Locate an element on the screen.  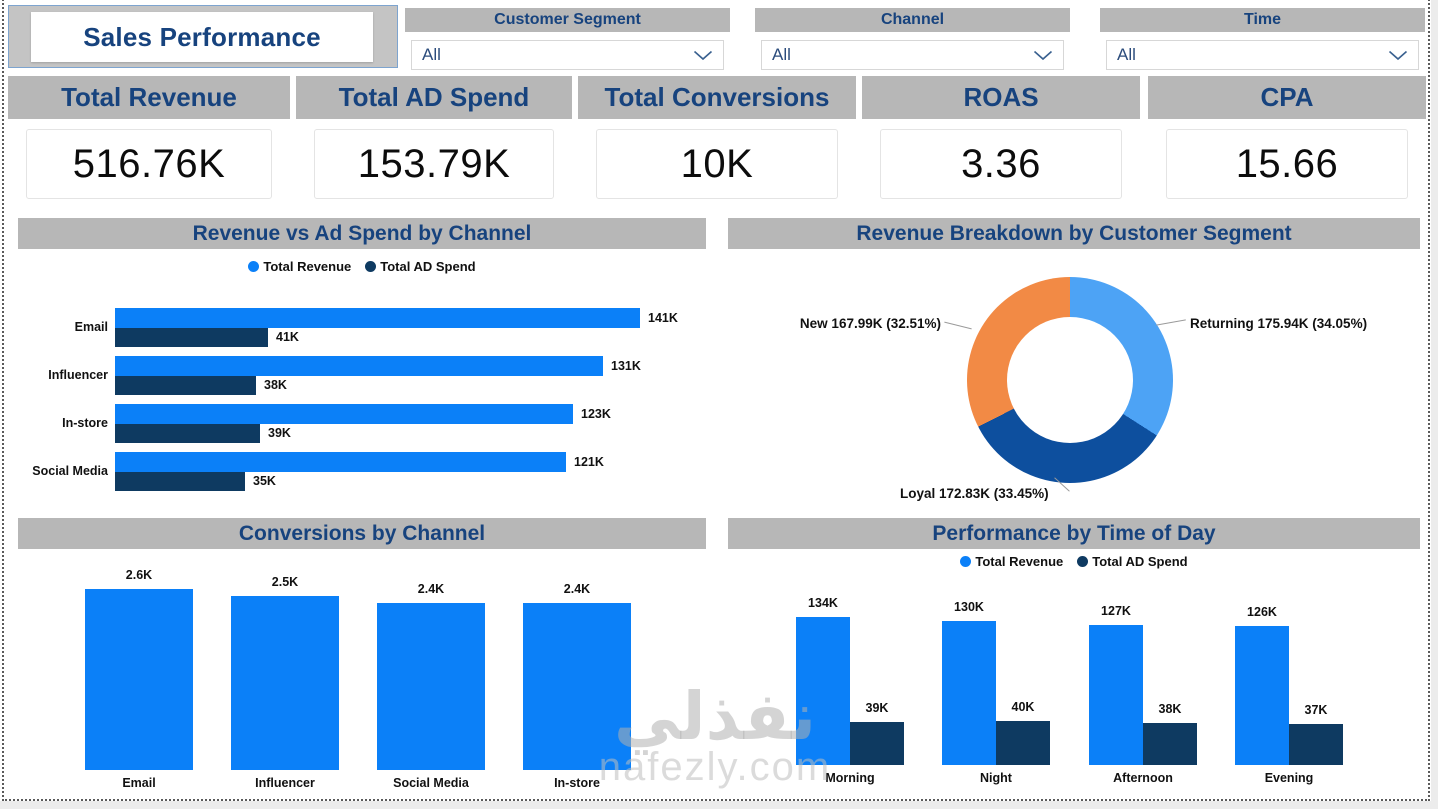
bar-total-revenue-influencer is located at coordinates (359, 366).